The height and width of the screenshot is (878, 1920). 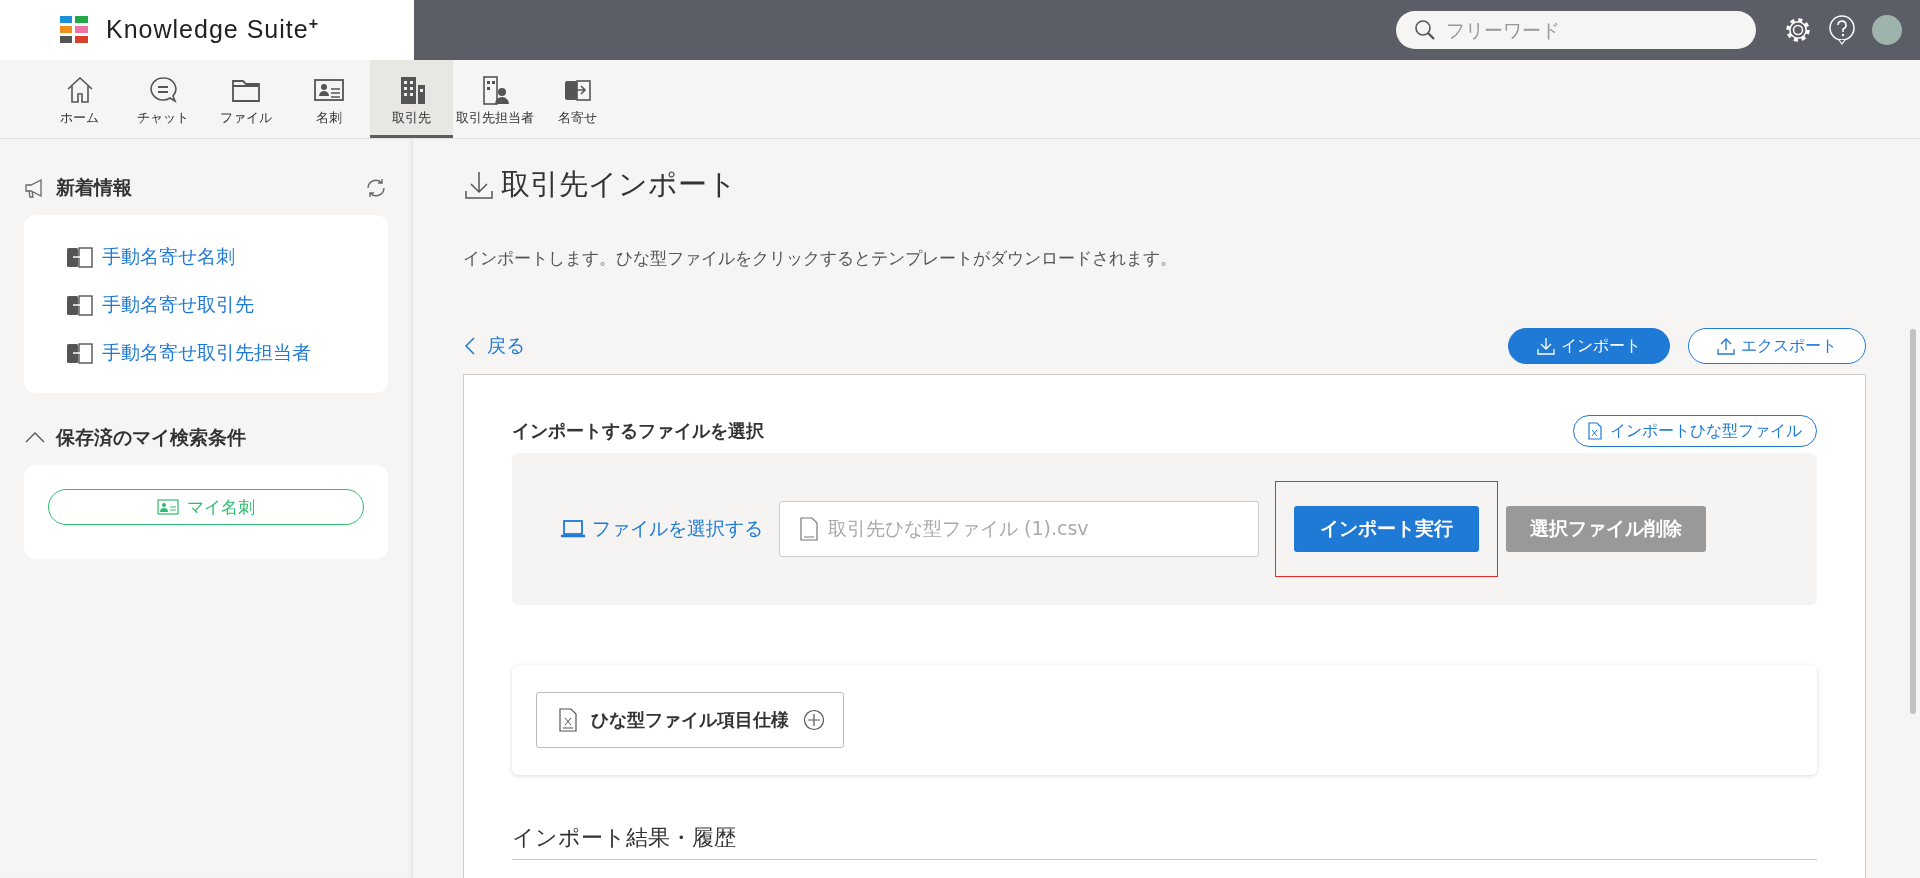 What do you see at coordinates (1576, 30) in the screenshot?
I see `search-field: フリーワード` at bounding box center [1576, 30].